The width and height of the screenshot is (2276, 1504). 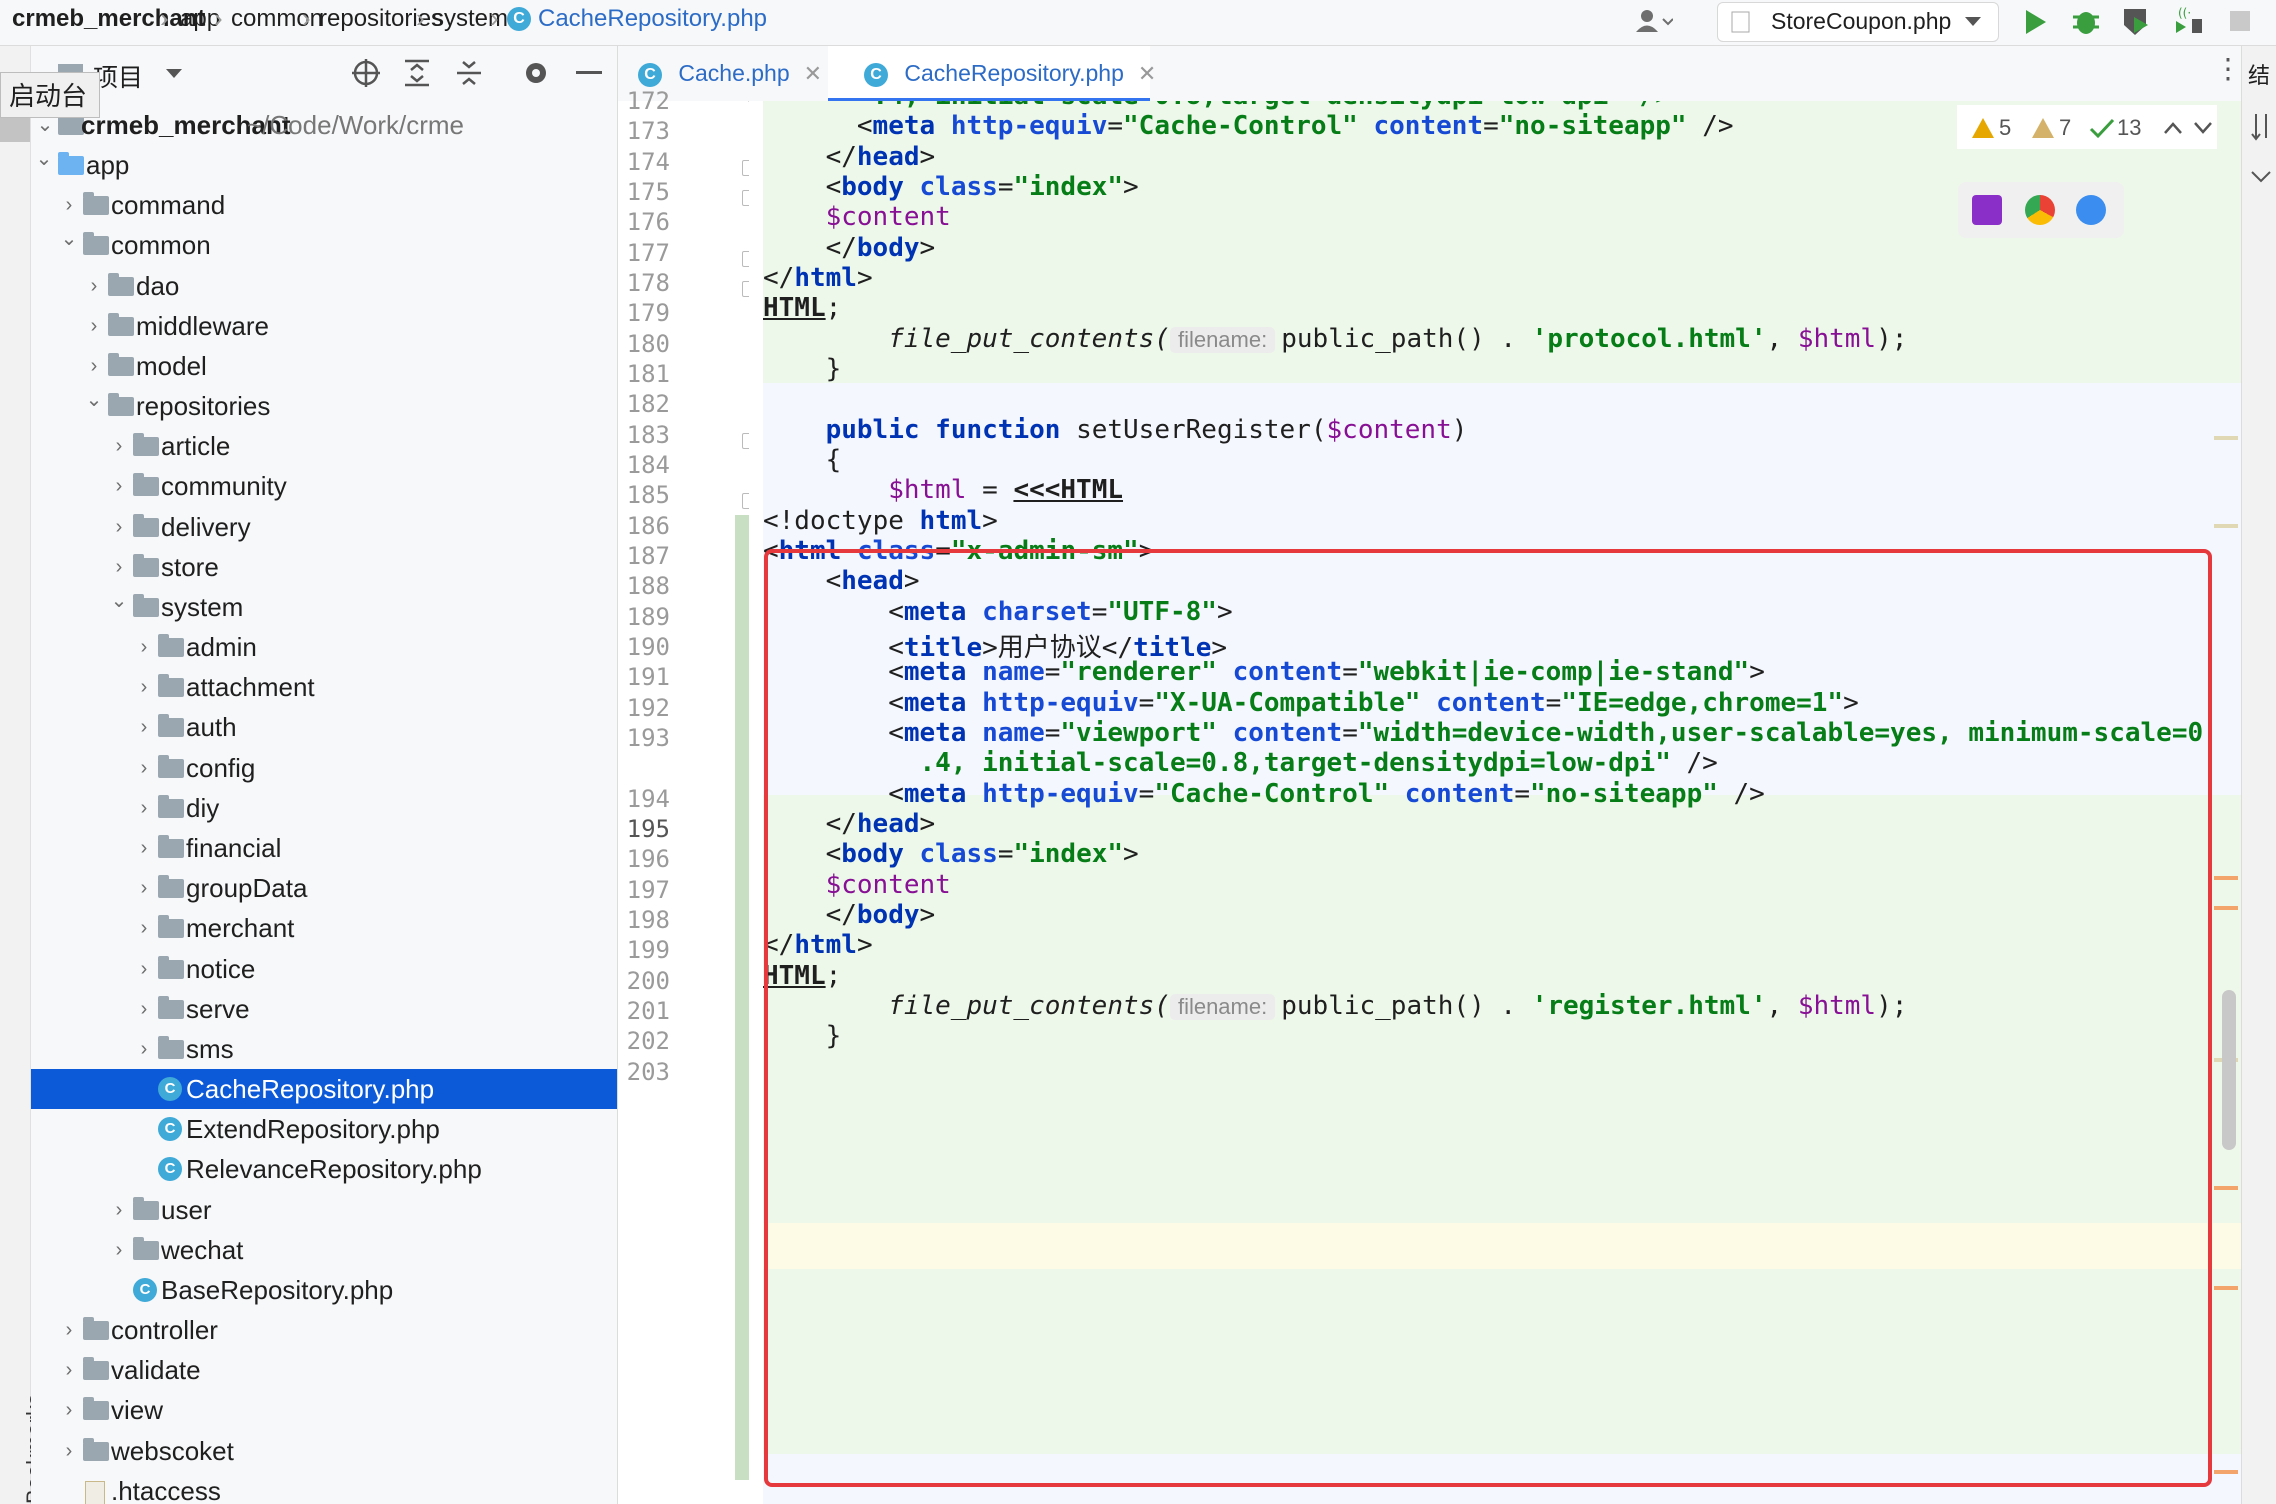 I want to click on locate-icon, so click(x=366, y=73).